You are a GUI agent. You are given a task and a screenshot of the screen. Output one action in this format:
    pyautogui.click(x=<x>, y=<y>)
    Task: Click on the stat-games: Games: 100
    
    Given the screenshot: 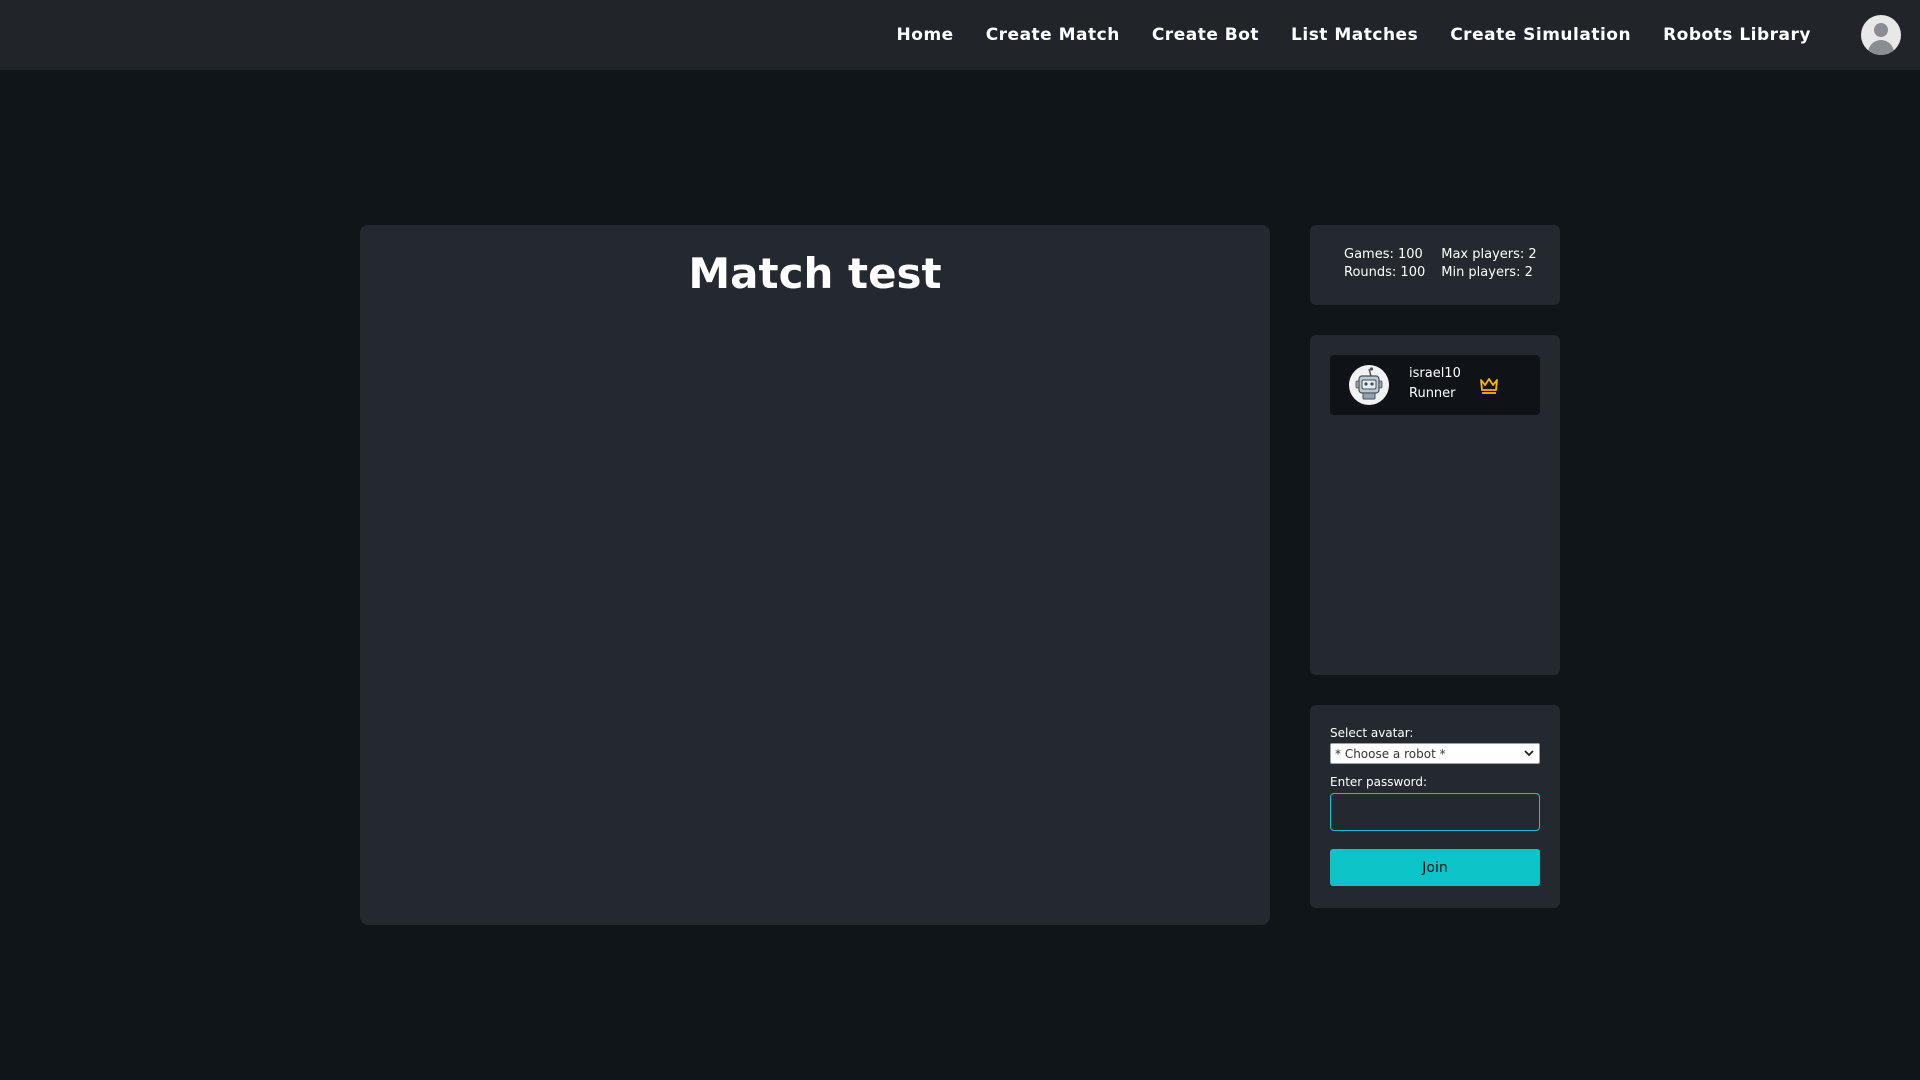 What is the action you would take?
    pyautogui.click(x=1383, y=254)
    